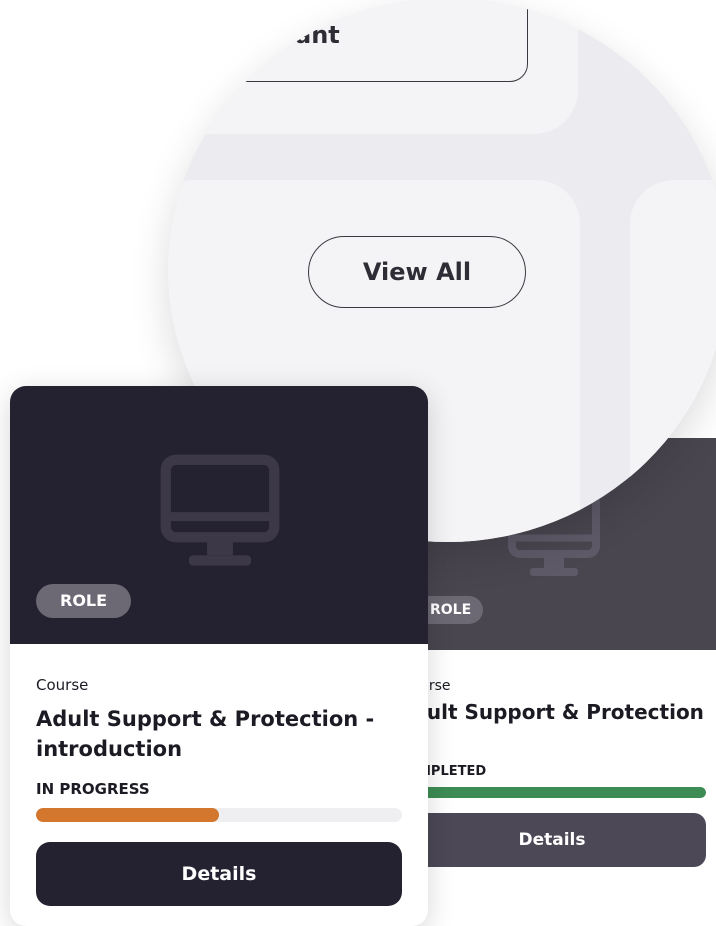 This screenshot has width=716, height=926. I want to click on right-panel, so click(673, 361).